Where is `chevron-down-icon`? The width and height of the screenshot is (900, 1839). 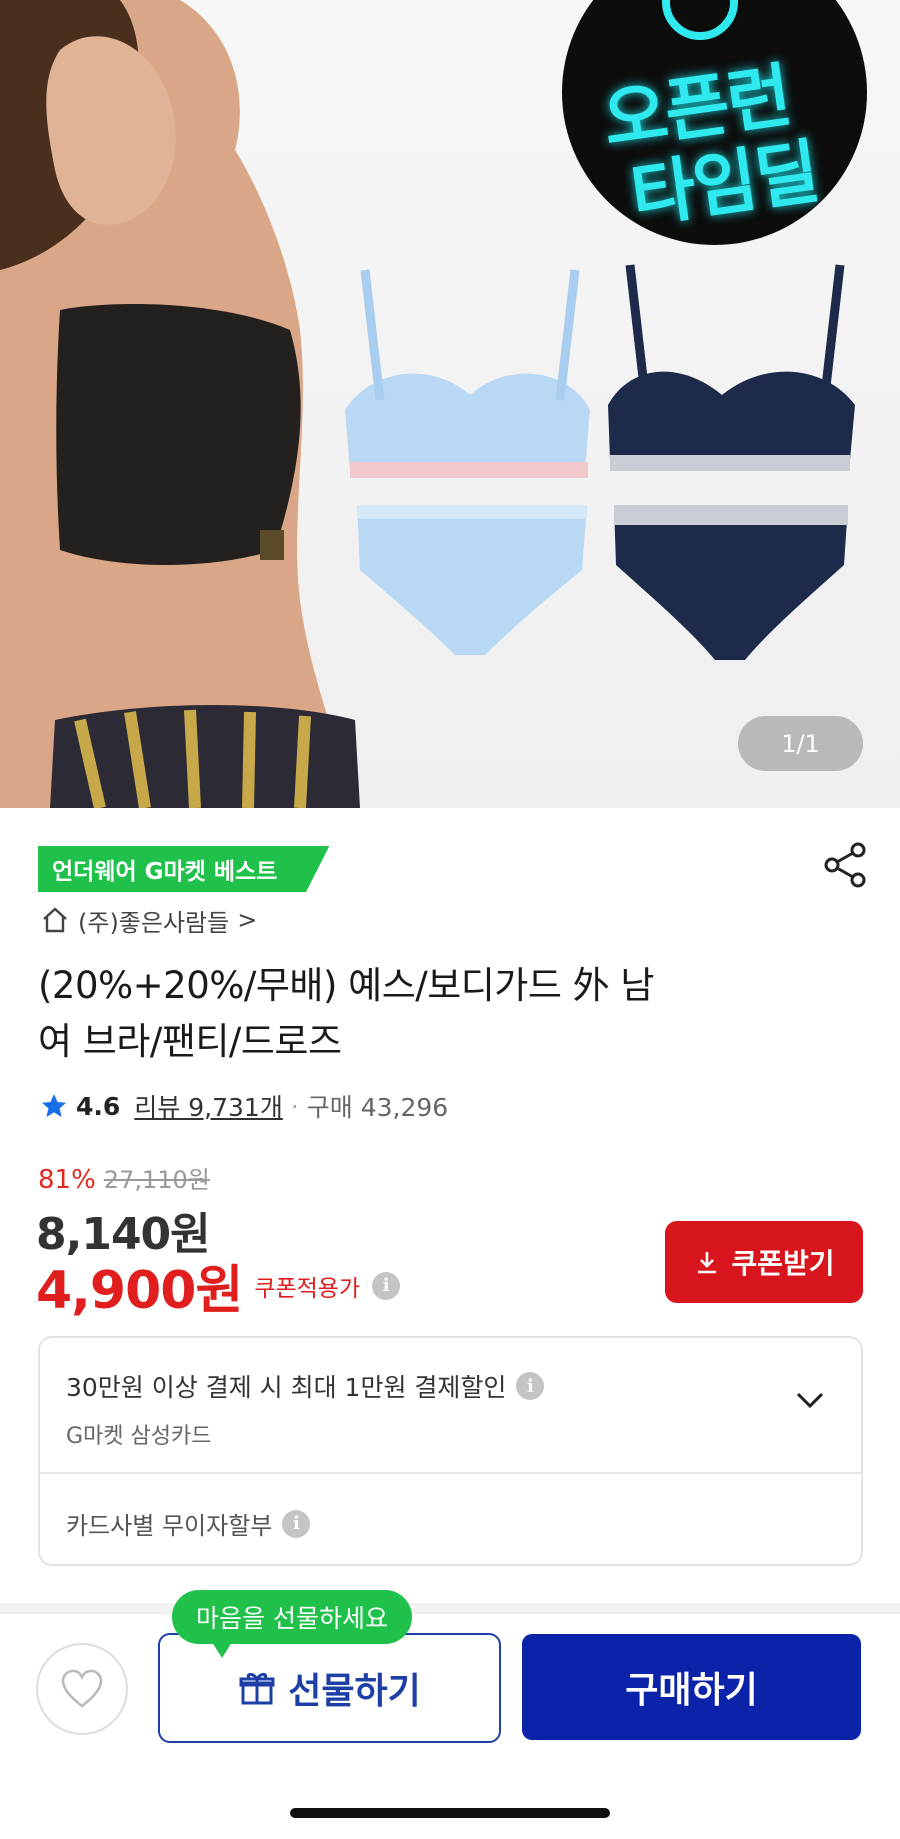
chevron-down-icon is located at coordinates (810, 1400).